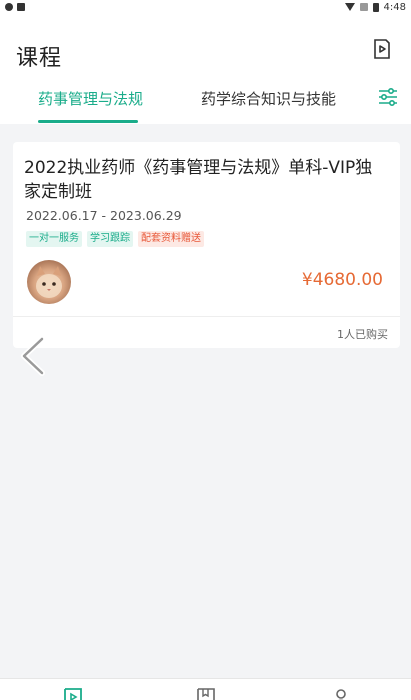  What do you see at coordinates (104, 215) in the screenshot?
I see `course-date-range: 2022.06.17 - 2023.06.29` at bounding box center [104, 215].